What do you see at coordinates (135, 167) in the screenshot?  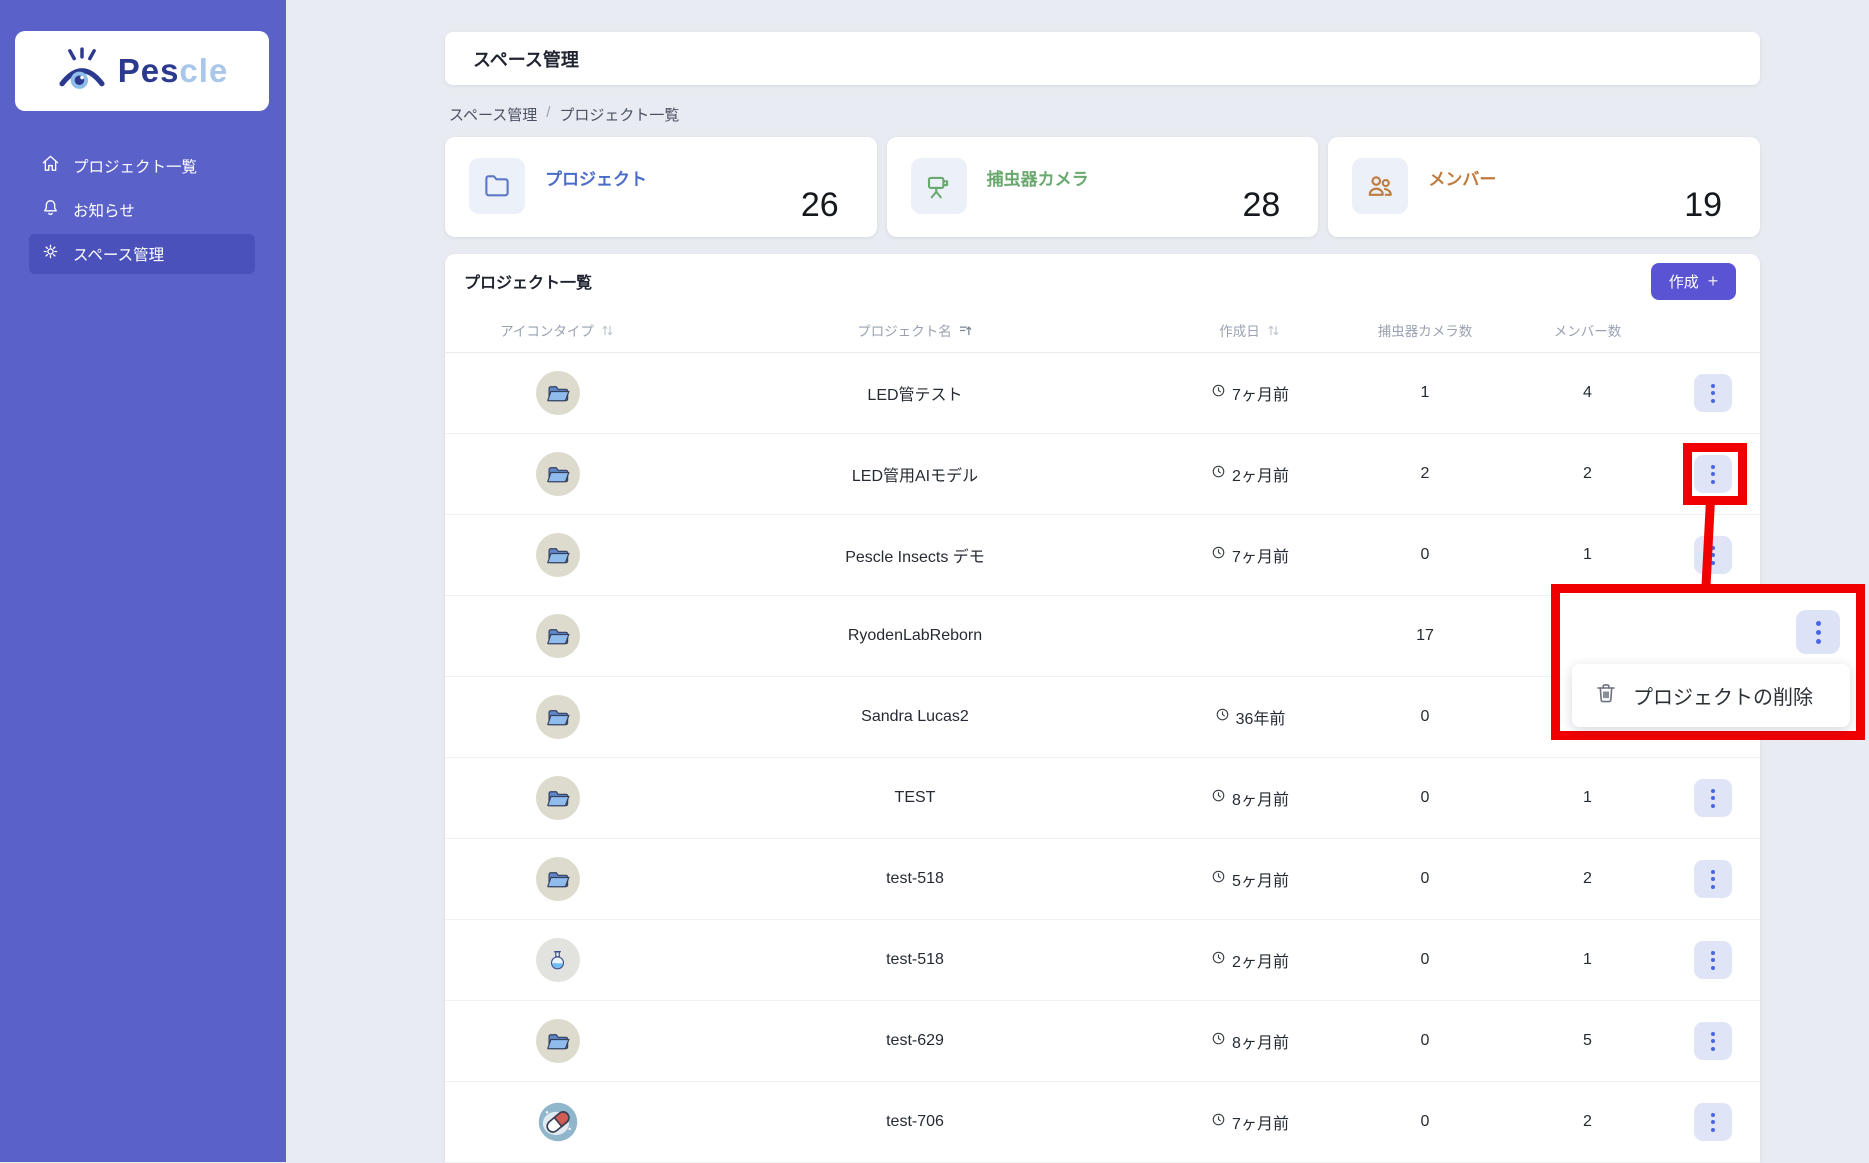 I see `sidebar-item-label: プロジェクト一覧` at bounding box center [135, 167].